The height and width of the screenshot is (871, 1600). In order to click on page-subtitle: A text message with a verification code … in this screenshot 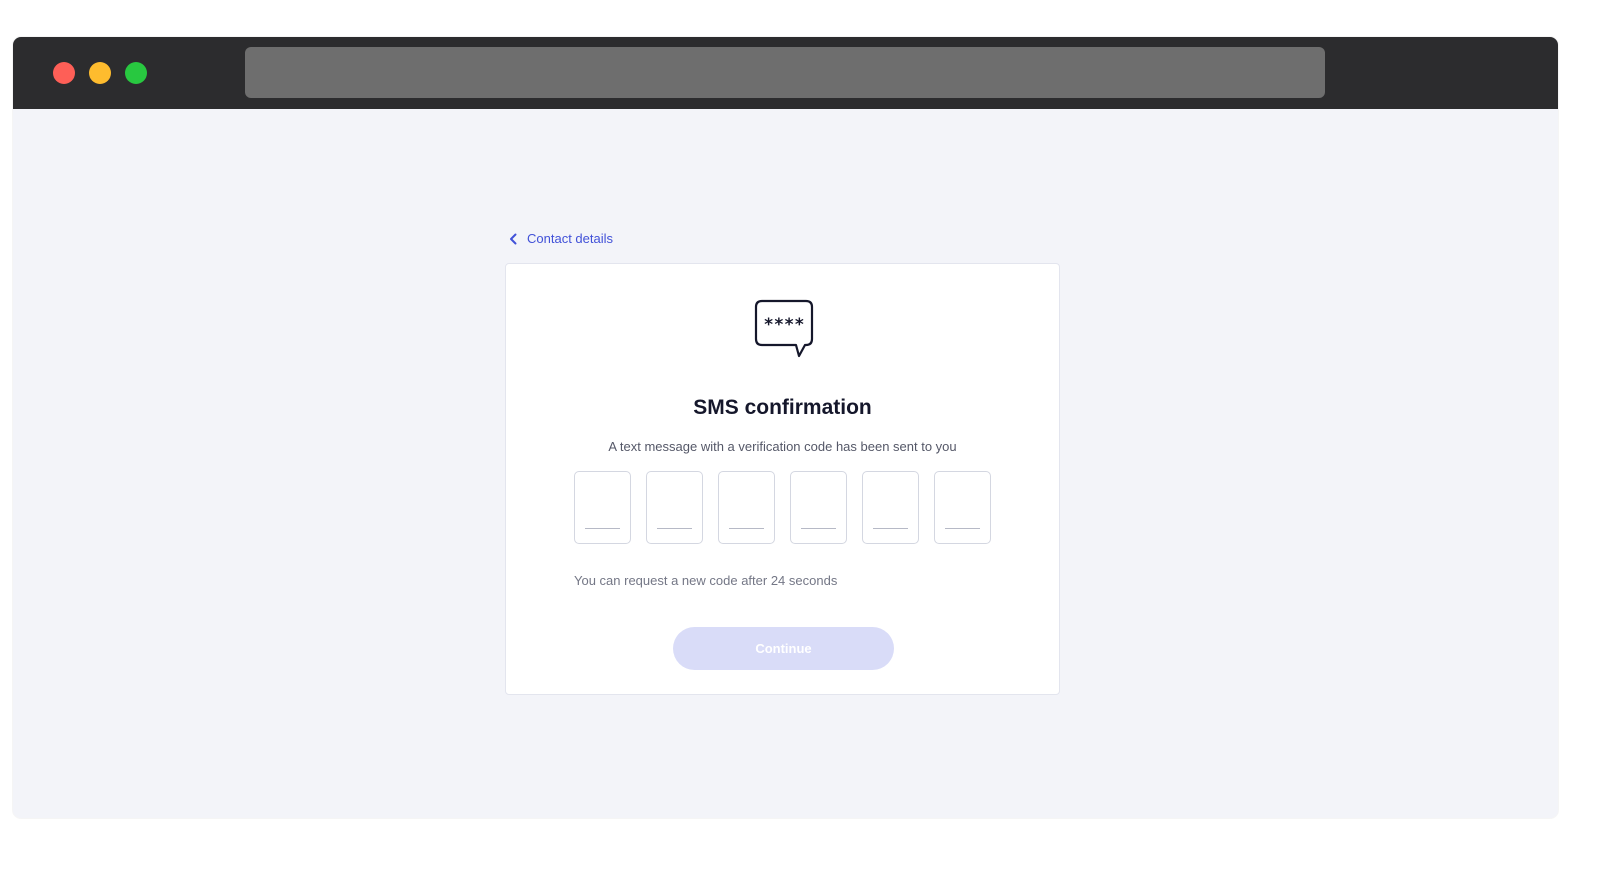, I will do `click(782, 446)`.